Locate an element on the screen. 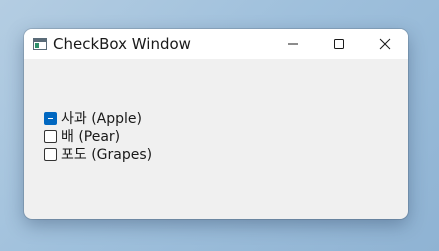 This screenshot has width=439, height=251. checkbox-group: 사과 (Apple) 배 (Pear) 포도 (Grapes) is located at coordinates (98, 136).